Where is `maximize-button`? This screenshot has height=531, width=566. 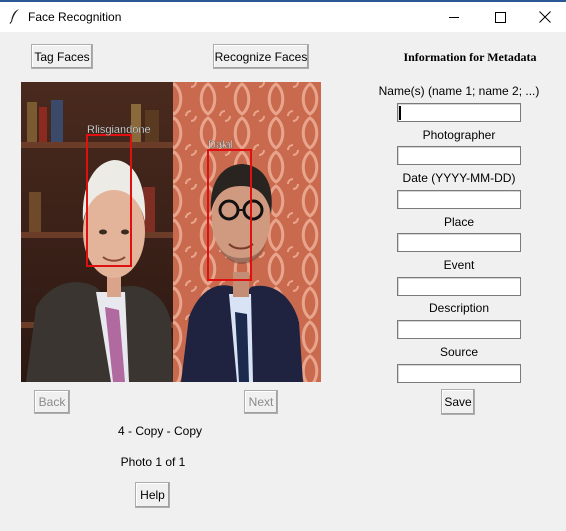 maximize-button is located at coordinates (500, 17).